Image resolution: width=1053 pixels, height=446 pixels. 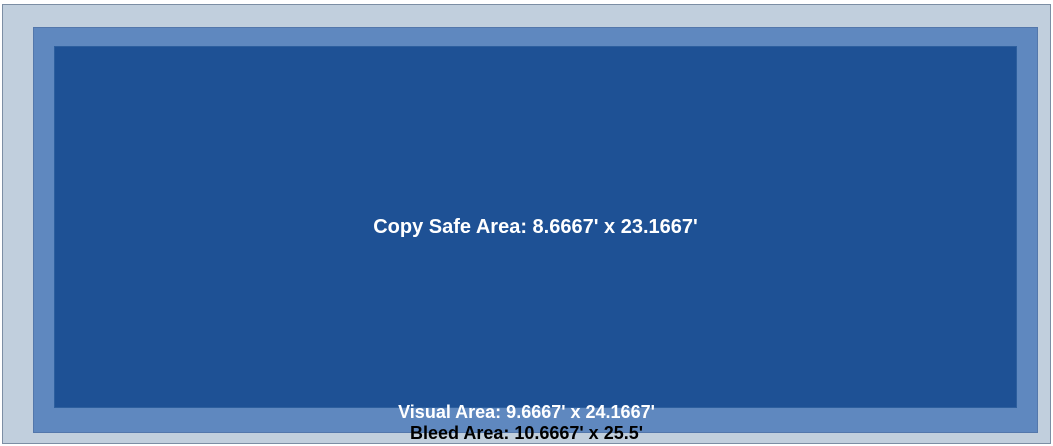 I want to click on bleed-area-label: Bleed Area: 10.6667' x 25.5', so click(x=526, y=433).